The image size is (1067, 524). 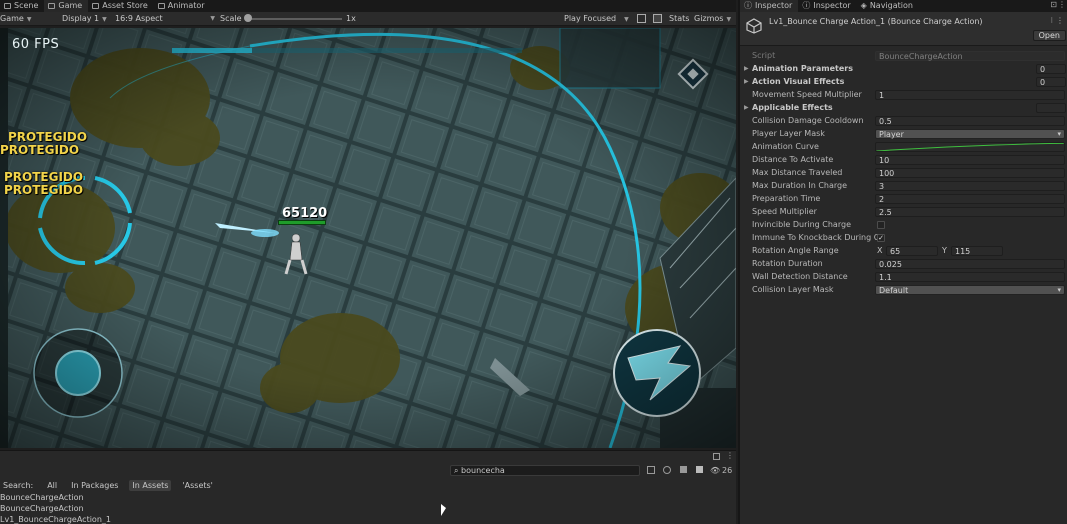 I want to click on open-button: Open, so click(x=1049, y=35).